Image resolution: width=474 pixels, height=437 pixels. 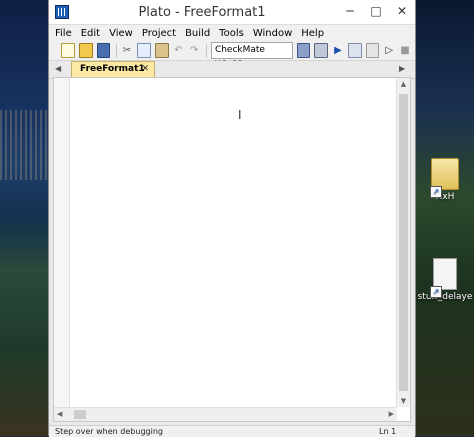 What do you see at coordinates (338, 50) in the screenshot?
I see `run-icon: ▶` at bounding box center [338, 50].